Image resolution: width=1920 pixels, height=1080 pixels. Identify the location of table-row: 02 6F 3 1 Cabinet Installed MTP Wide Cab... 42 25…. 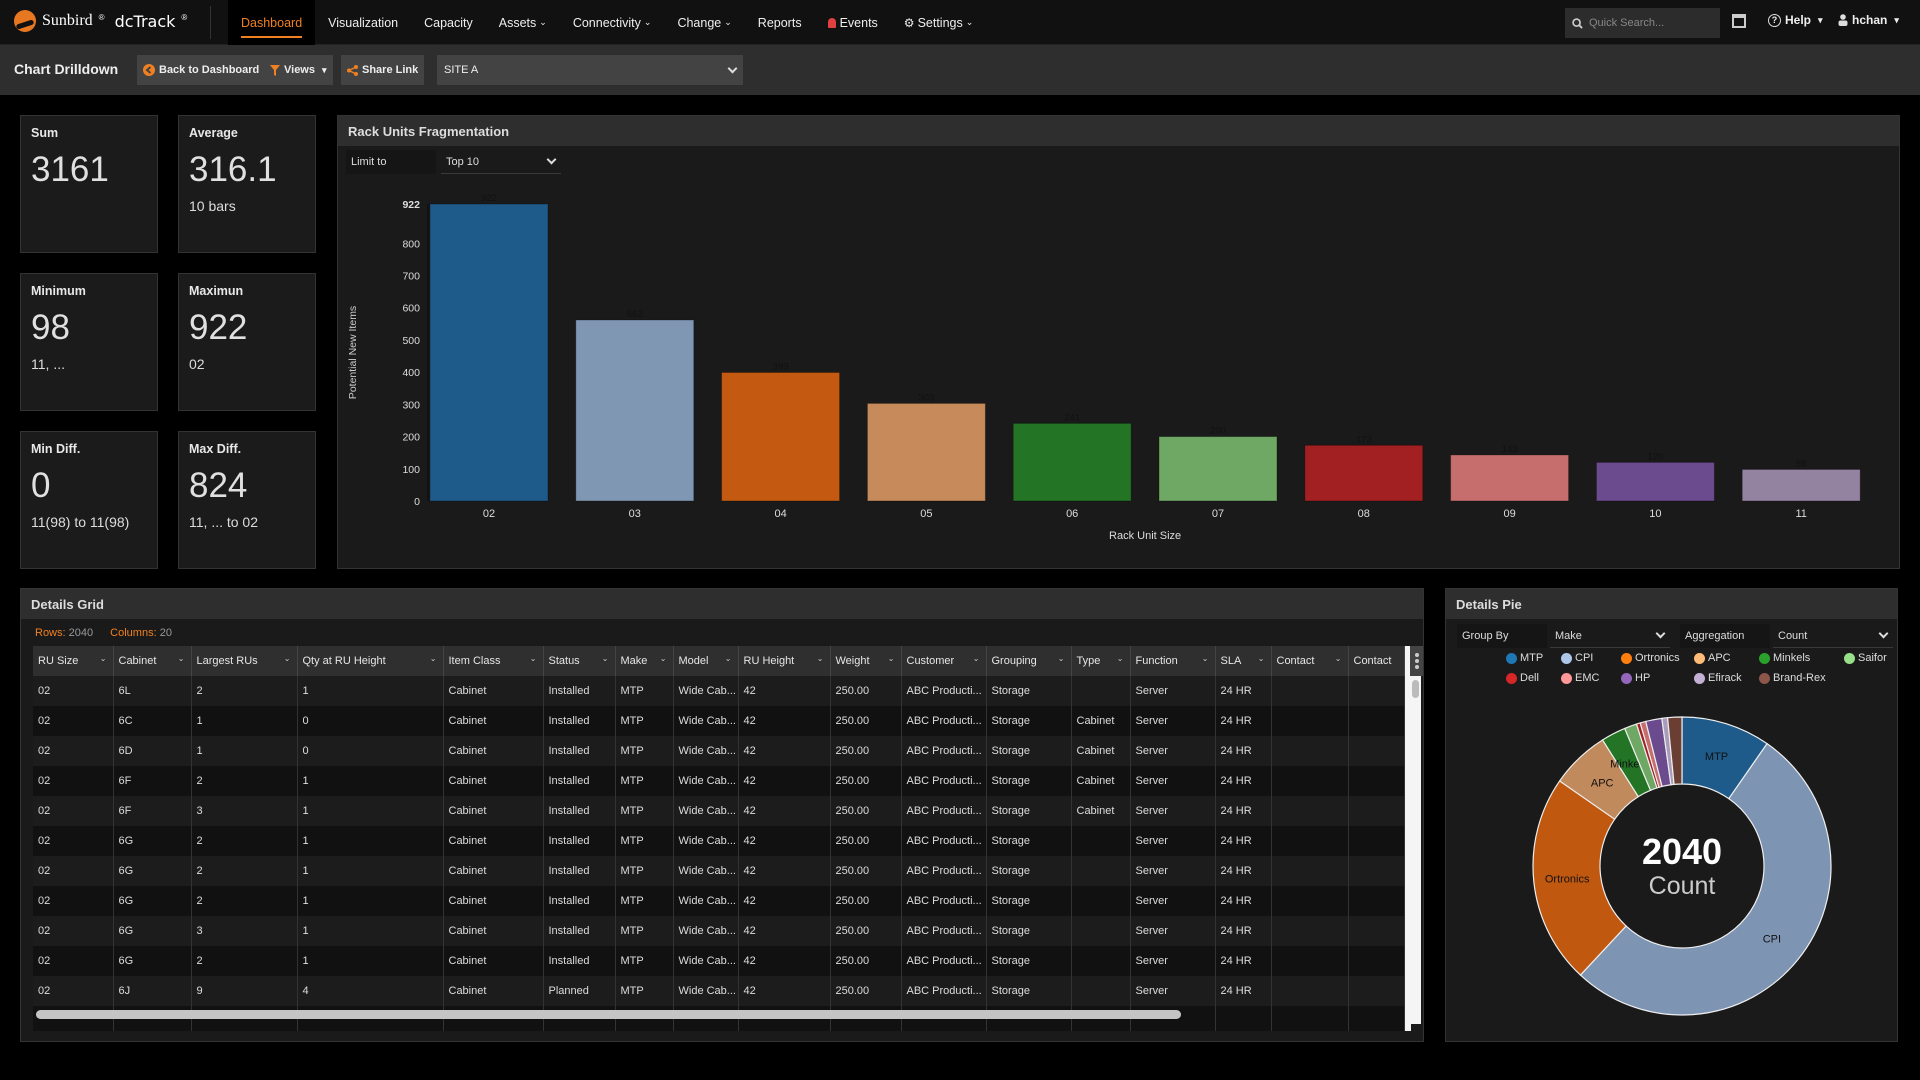
(719, 811).